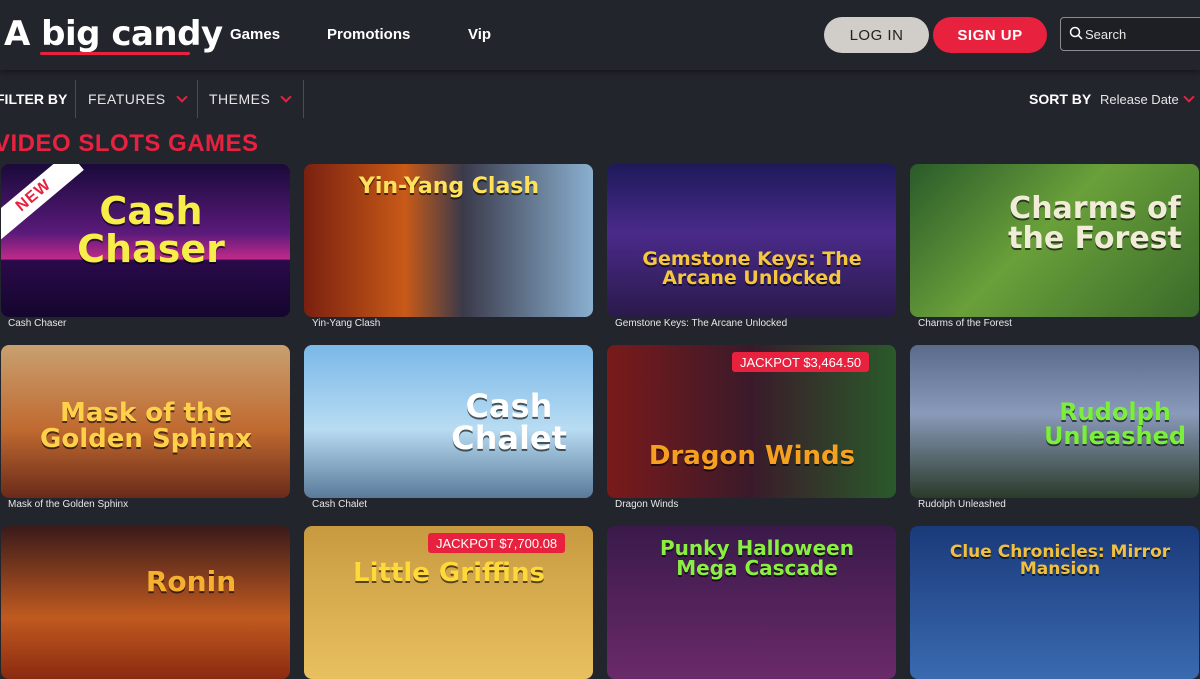 Image resolution: width=1200 pixels, height=679 pixels. Describe the element at coordinates (647, 504) in the screenshot. I see `game-name: Dragon Winds` at that location.